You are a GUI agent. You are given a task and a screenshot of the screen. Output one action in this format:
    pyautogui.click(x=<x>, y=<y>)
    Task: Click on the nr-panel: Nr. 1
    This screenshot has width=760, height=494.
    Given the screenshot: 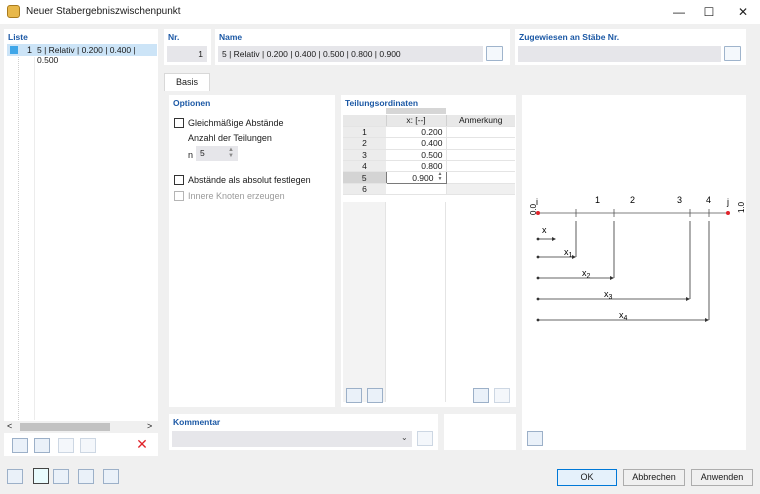 What is the action you would take?
    pyautogui.click(x=187, y=47)
    